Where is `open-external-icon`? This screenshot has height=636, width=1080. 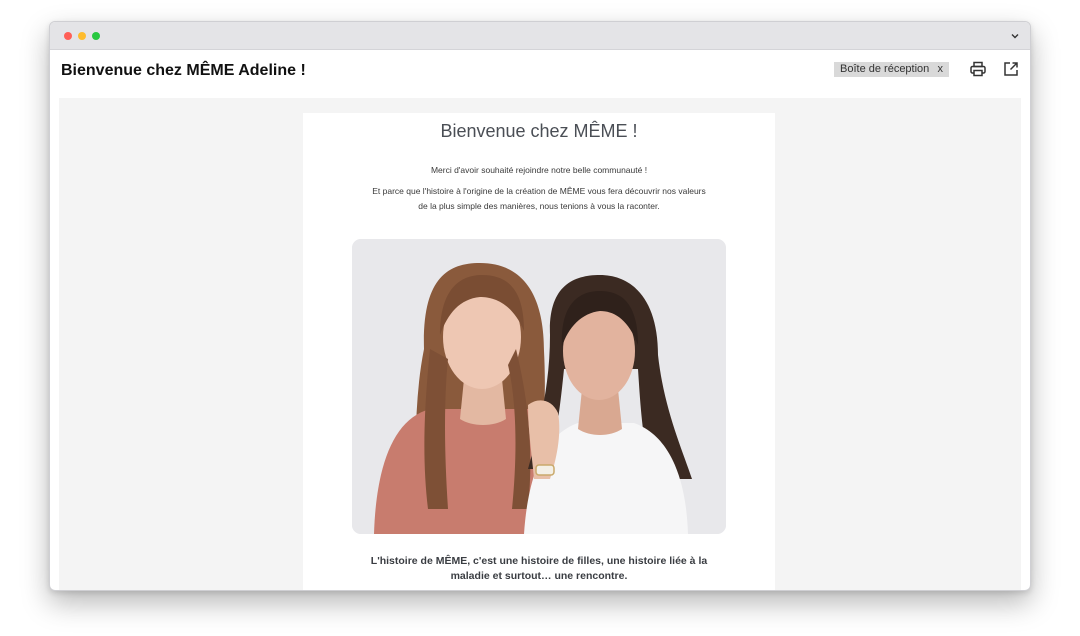 open-external-icon is located at coordinates (1011, 69).